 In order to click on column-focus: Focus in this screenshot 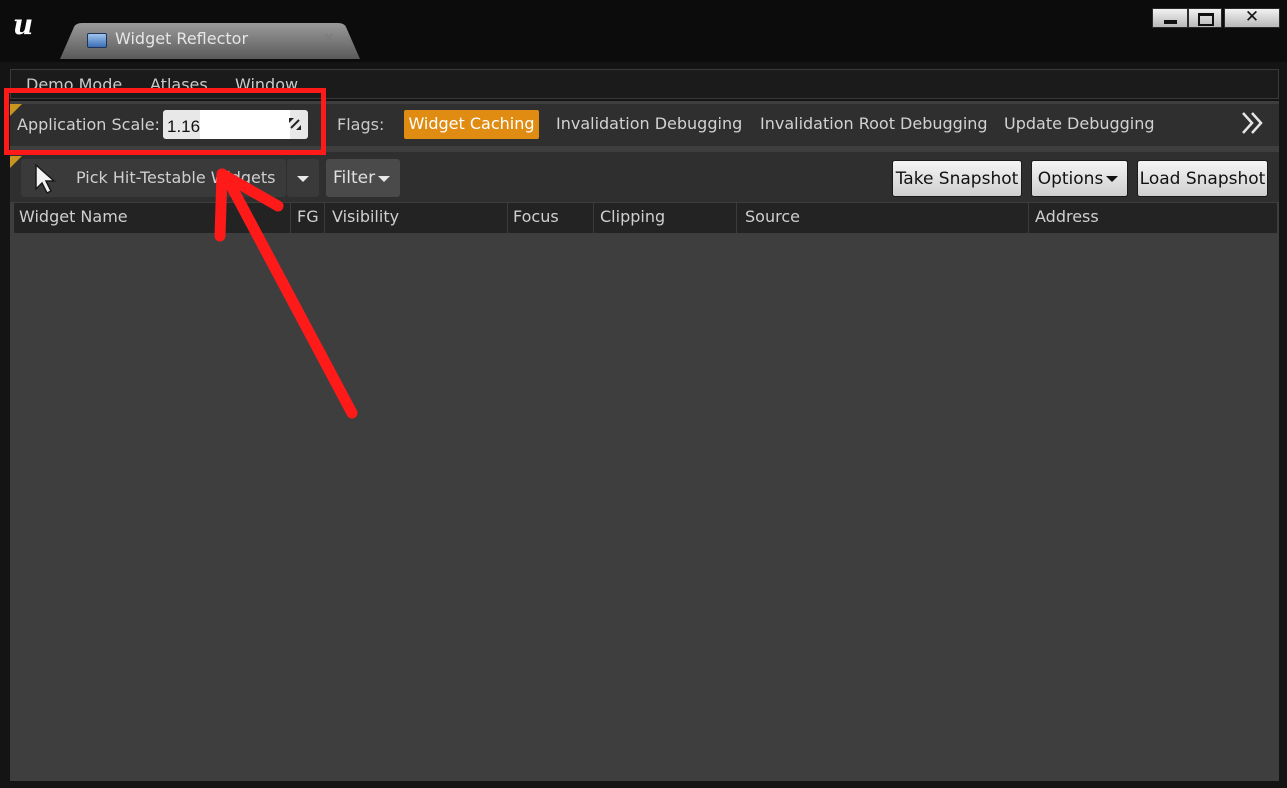, I will do `click(550, 218)`.